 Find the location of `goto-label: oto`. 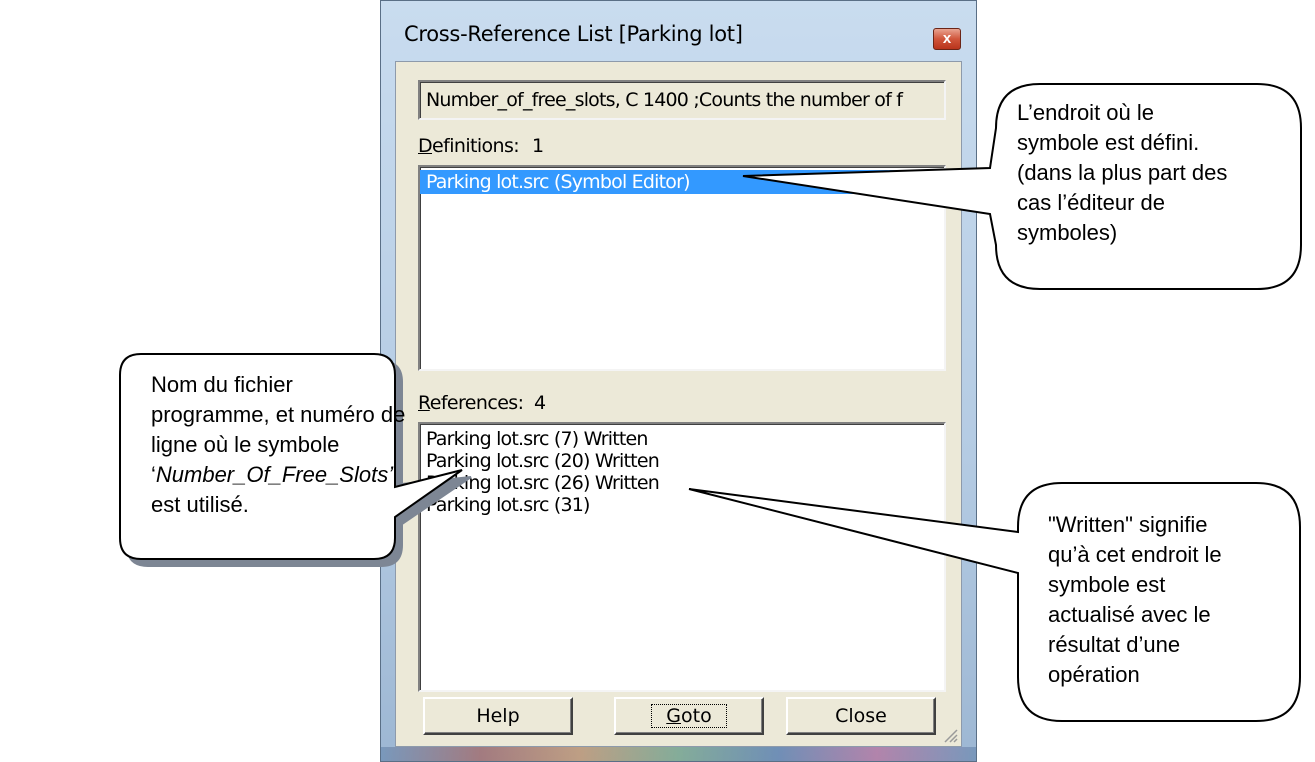

goto-label: oto is located at coordinates (696, 716).